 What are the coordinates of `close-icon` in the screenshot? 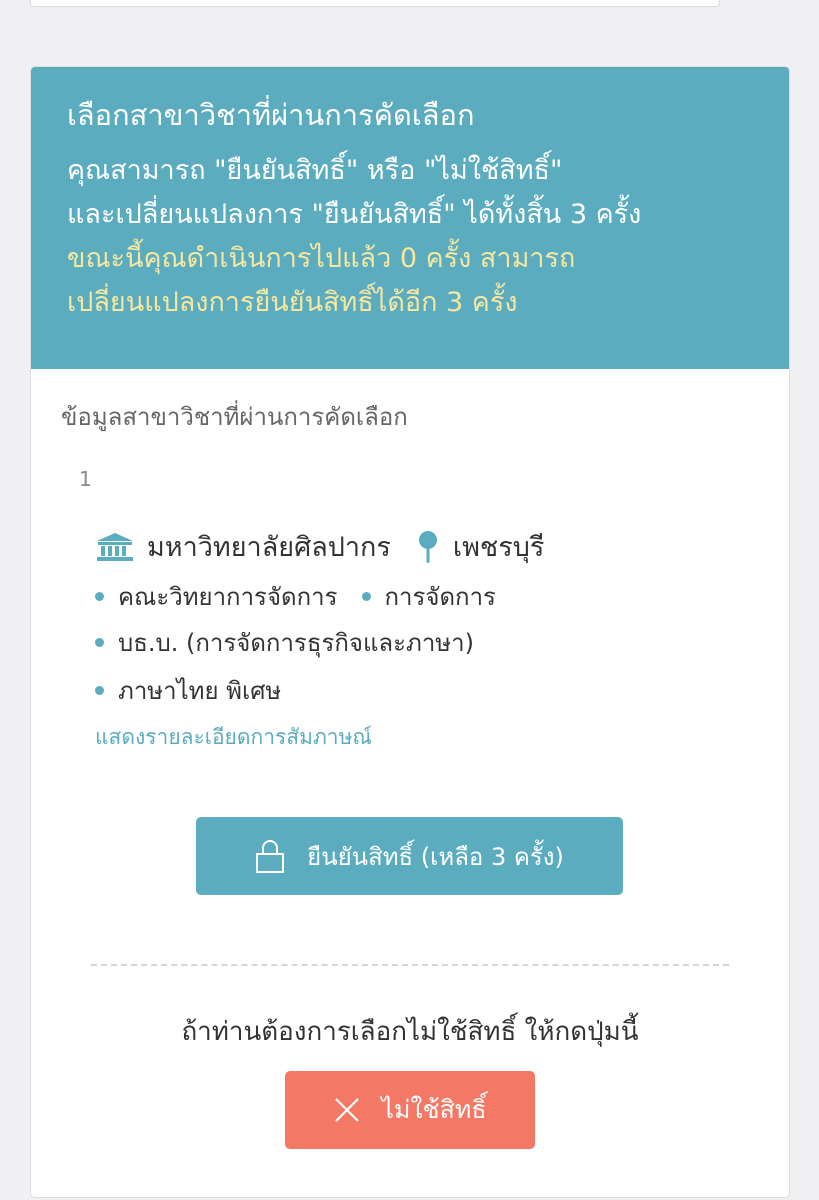 It's located at (347, 1110).